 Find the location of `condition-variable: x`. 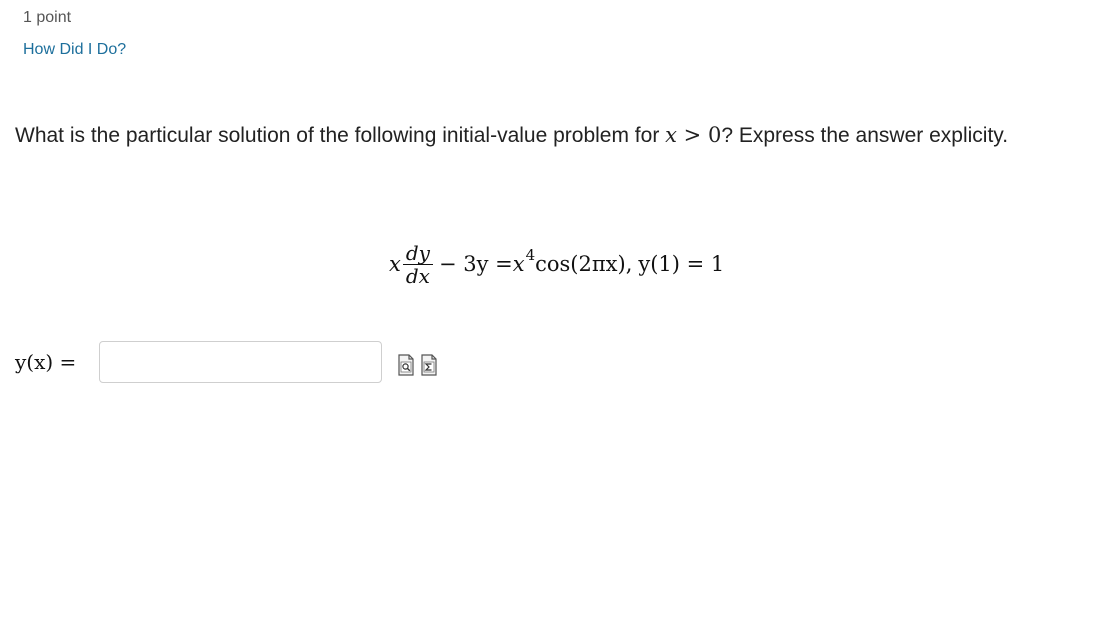

condition-variable: x is located at coordinates (671, 135).